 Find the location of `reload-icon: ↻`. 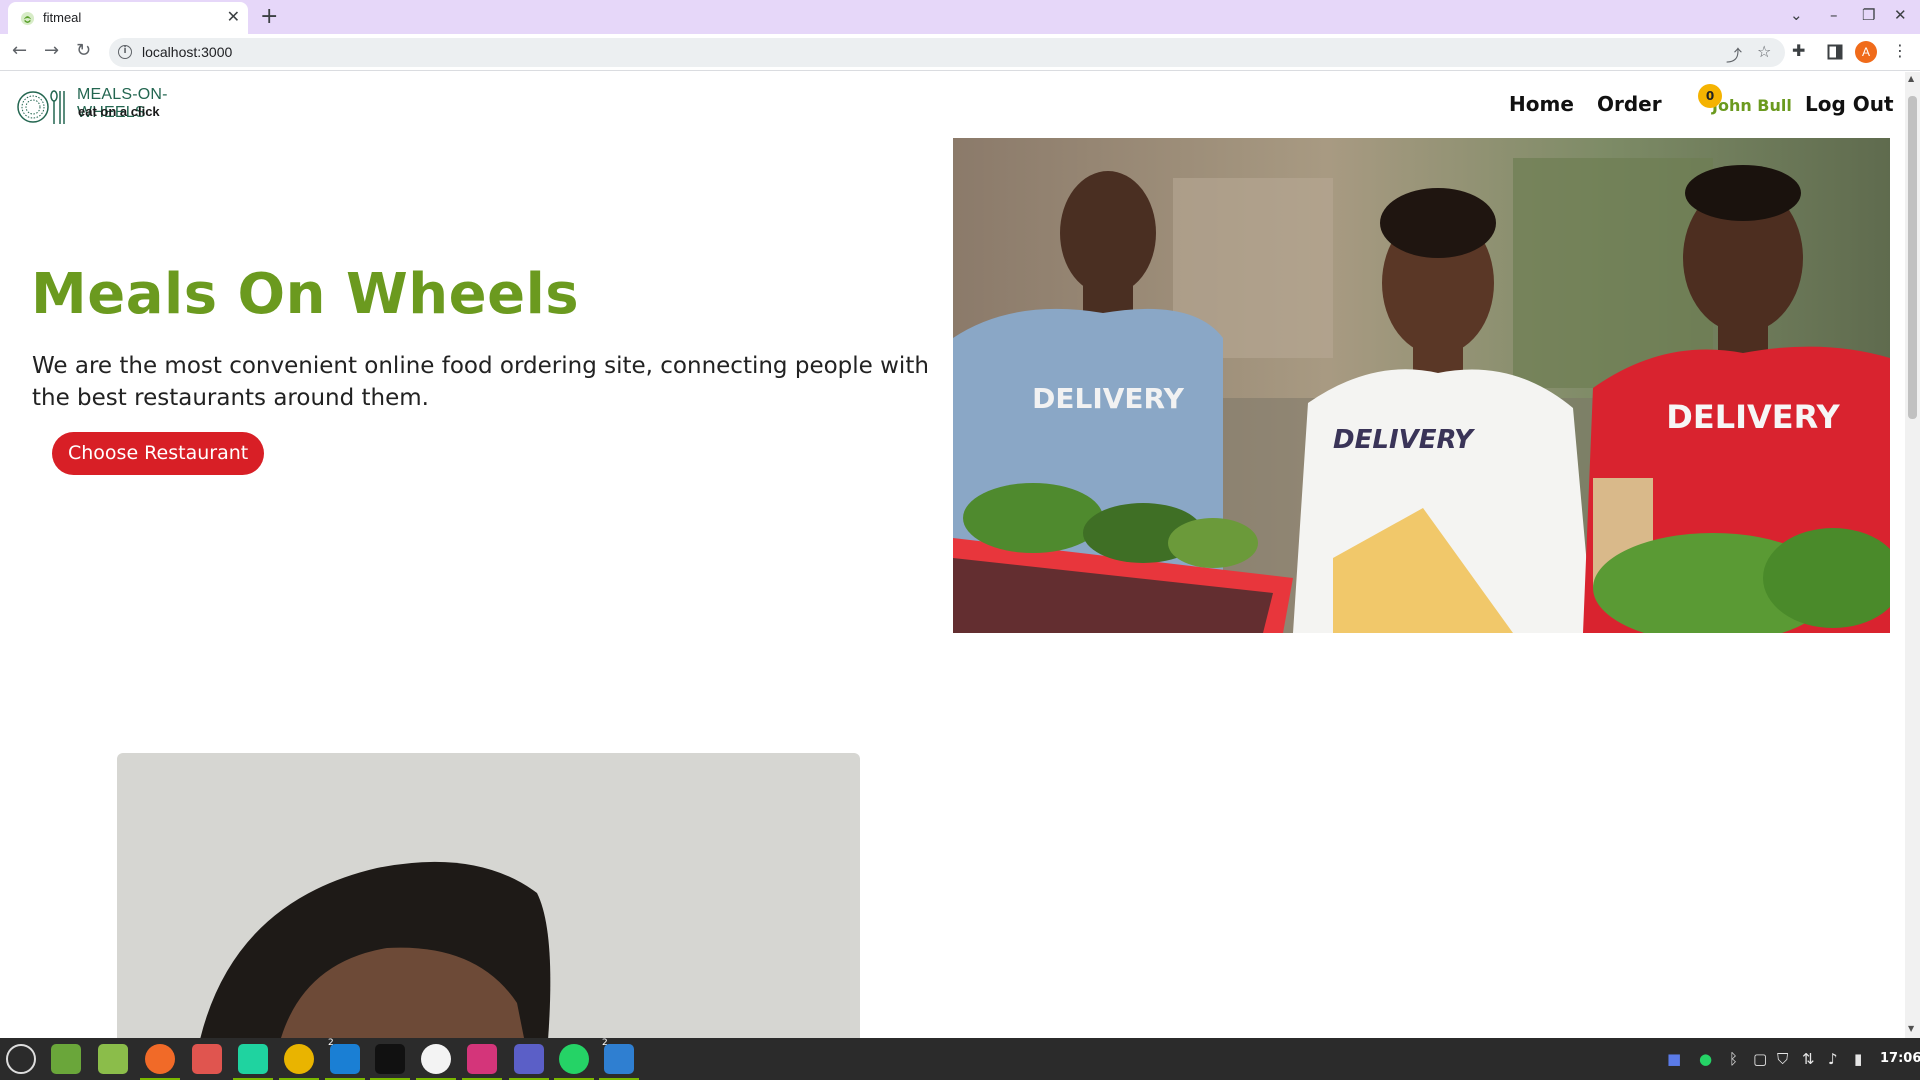

reload-icon: ↻ is located at coordinates (83, 50).